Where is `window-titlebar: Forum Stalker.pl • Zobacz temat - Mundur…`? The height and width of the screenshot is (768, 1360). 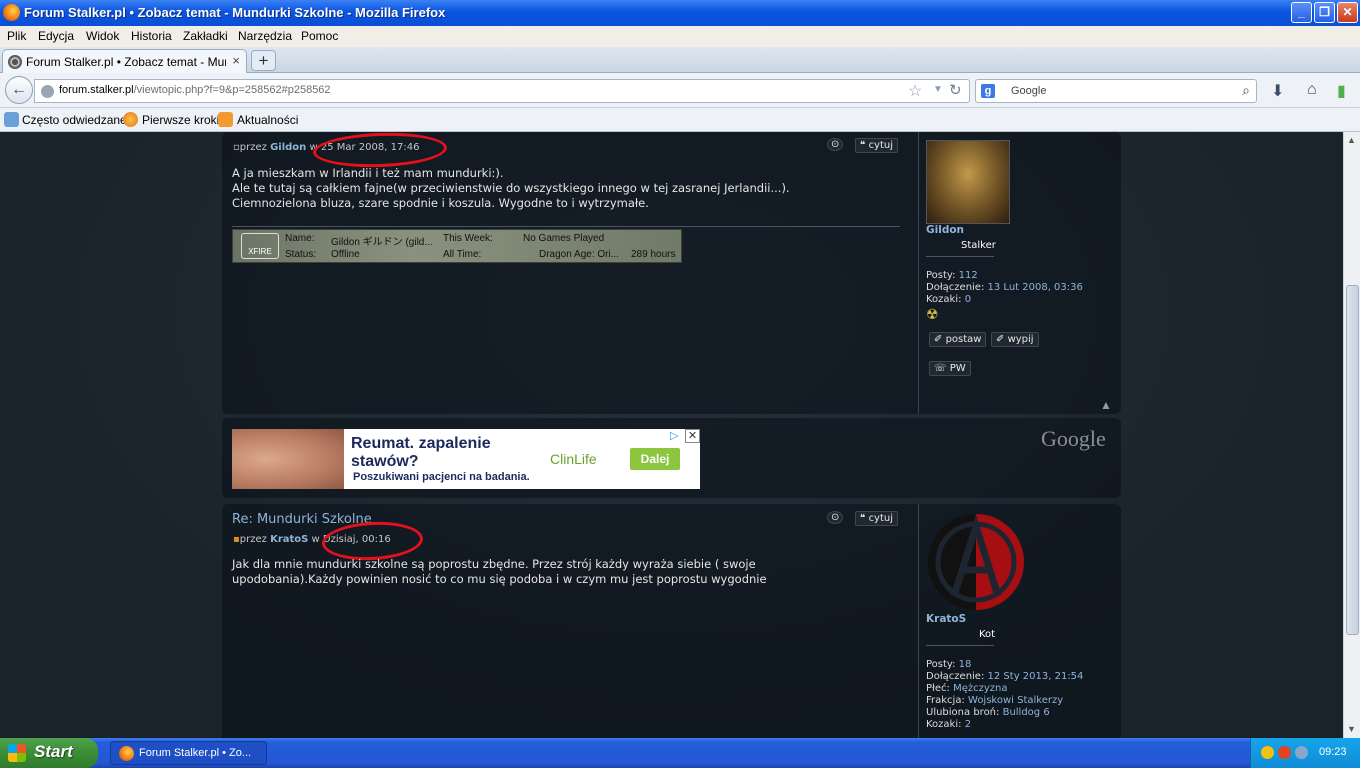 window-titlebar: Forum Stalker.pl • Zobacz temat - Mundur… is located at coordinates (680, 13).